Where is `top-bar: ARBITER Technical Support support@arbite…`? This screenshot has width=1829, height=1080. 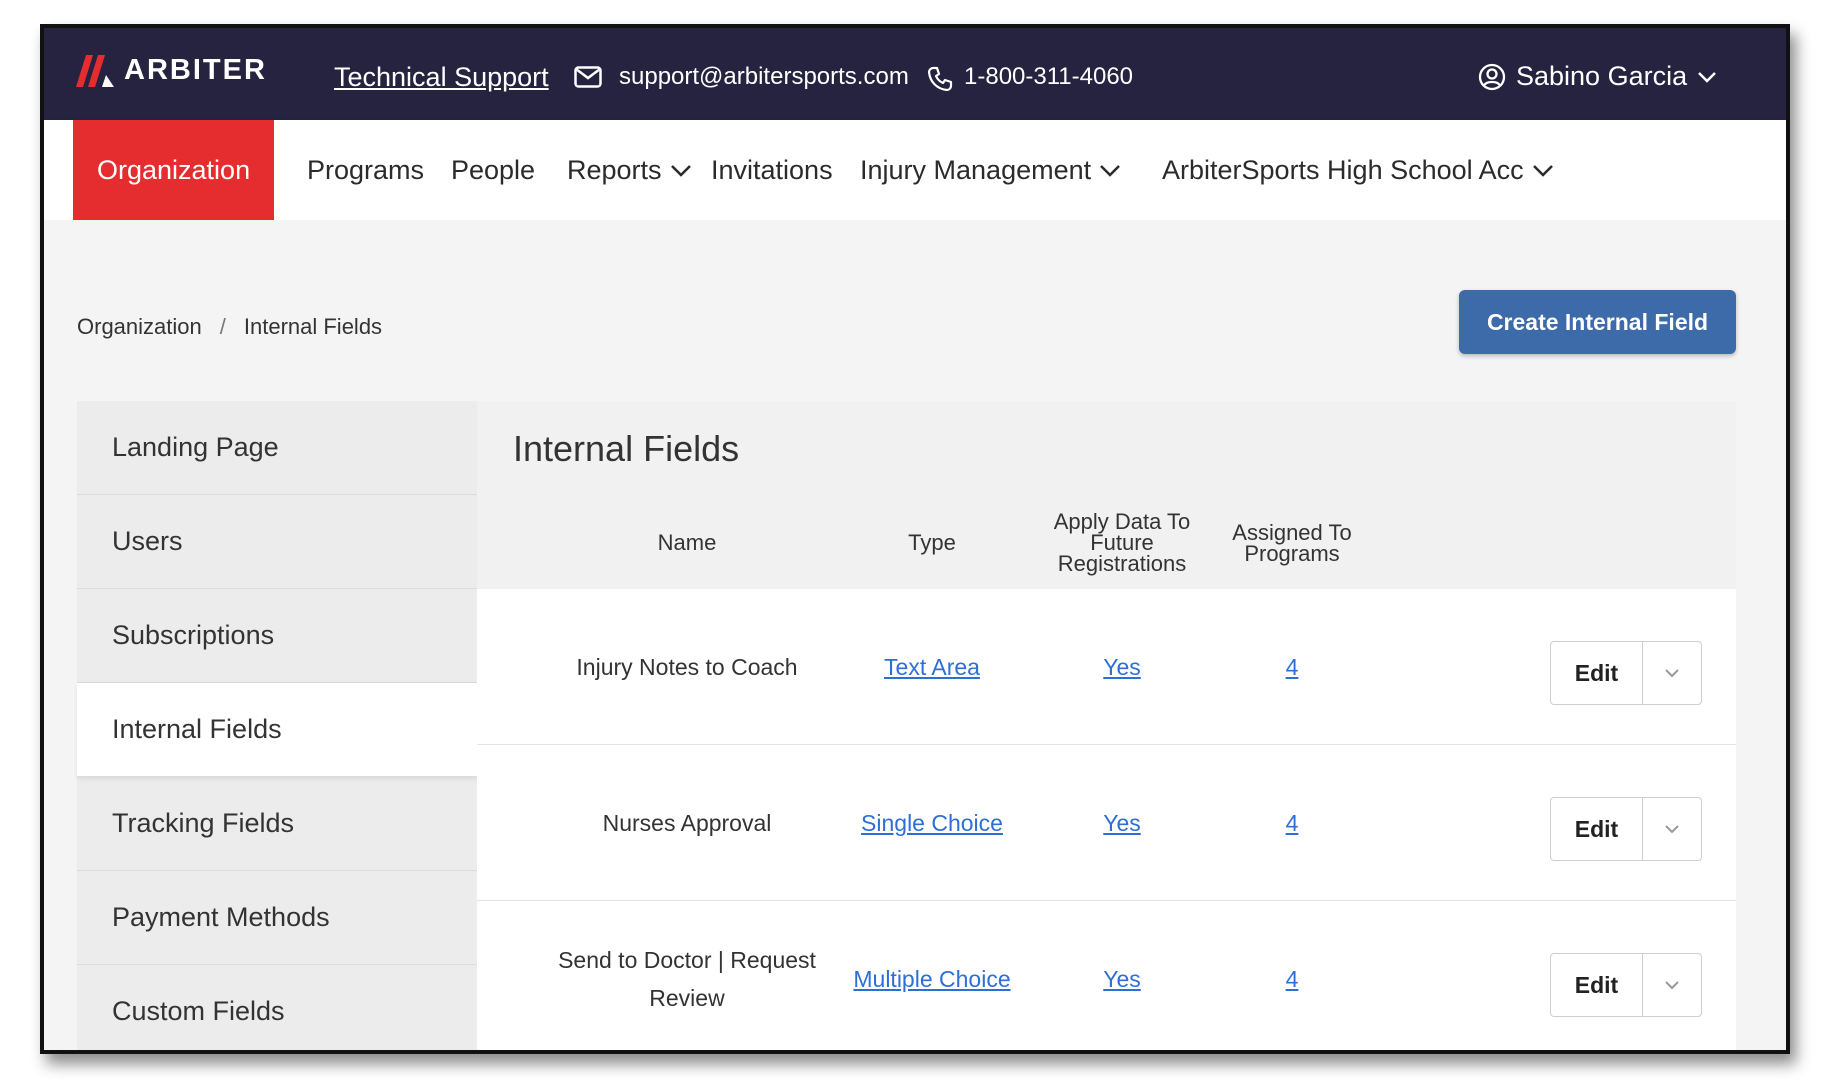 top-bar: ARBITER Technical Support support@arbite… is located at coordinates (915, 74).